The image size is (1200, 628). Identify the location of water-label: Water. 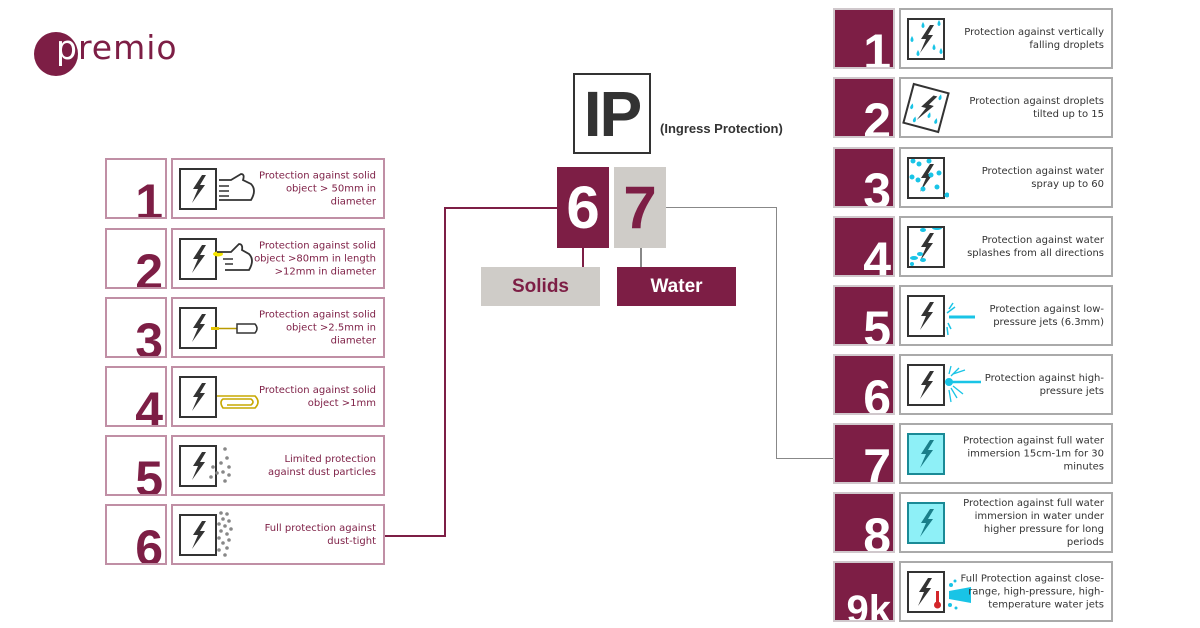
(676, 286).